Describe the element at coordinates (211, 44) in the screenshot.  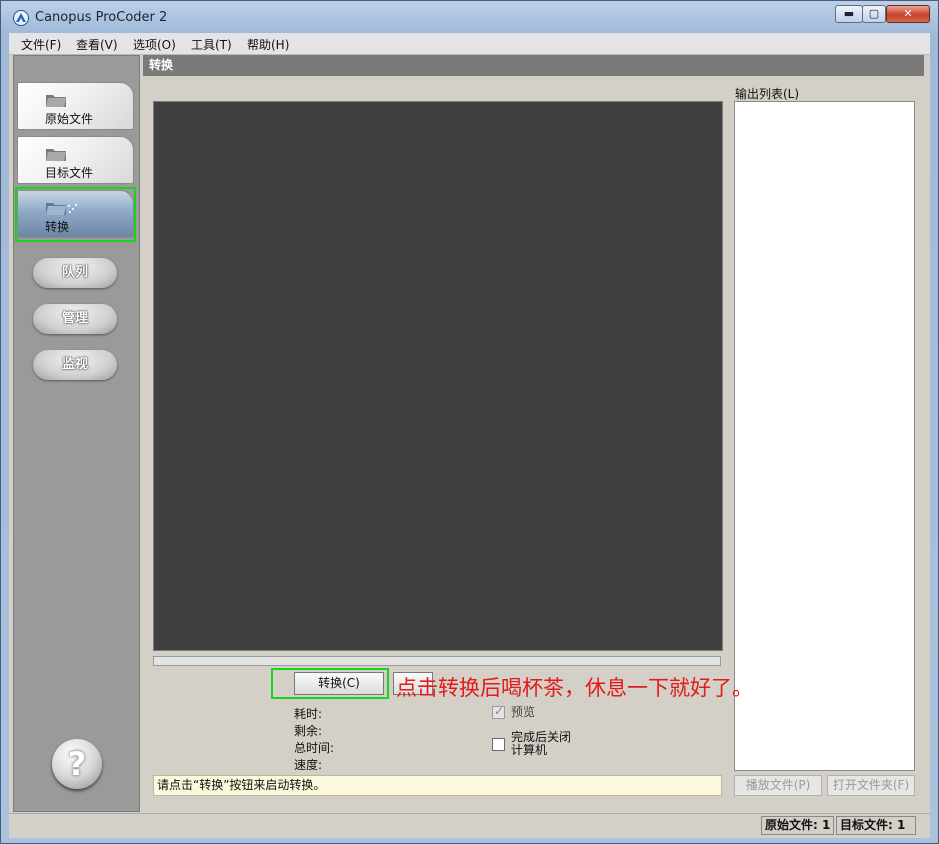
I see `menu-tools: 工具(T)` at that location.